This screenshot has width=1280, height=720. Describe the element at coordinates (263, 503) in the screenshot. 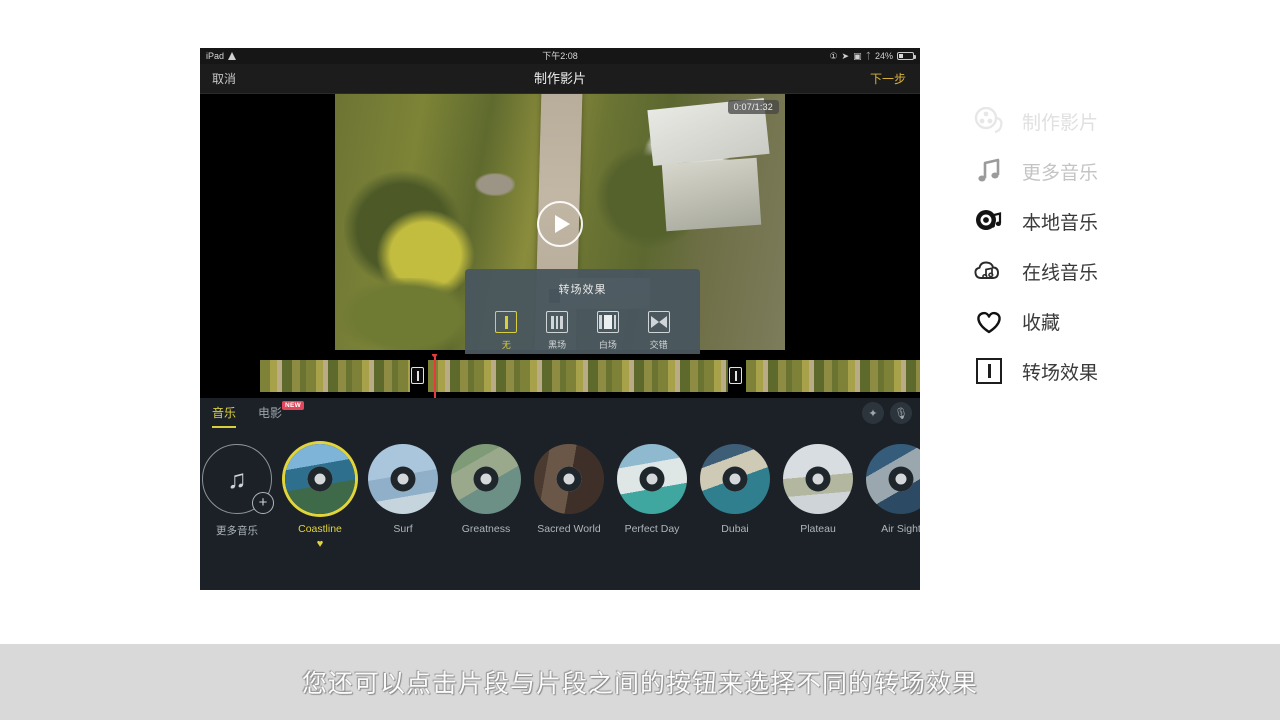

I see `plus-icon: +` at that location.